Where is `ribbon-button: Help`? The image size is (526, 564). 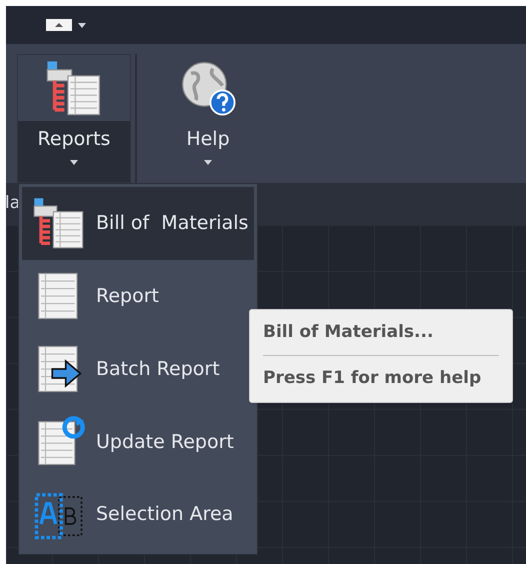
ribbon-button: Help is located at coordinates (208, 118).